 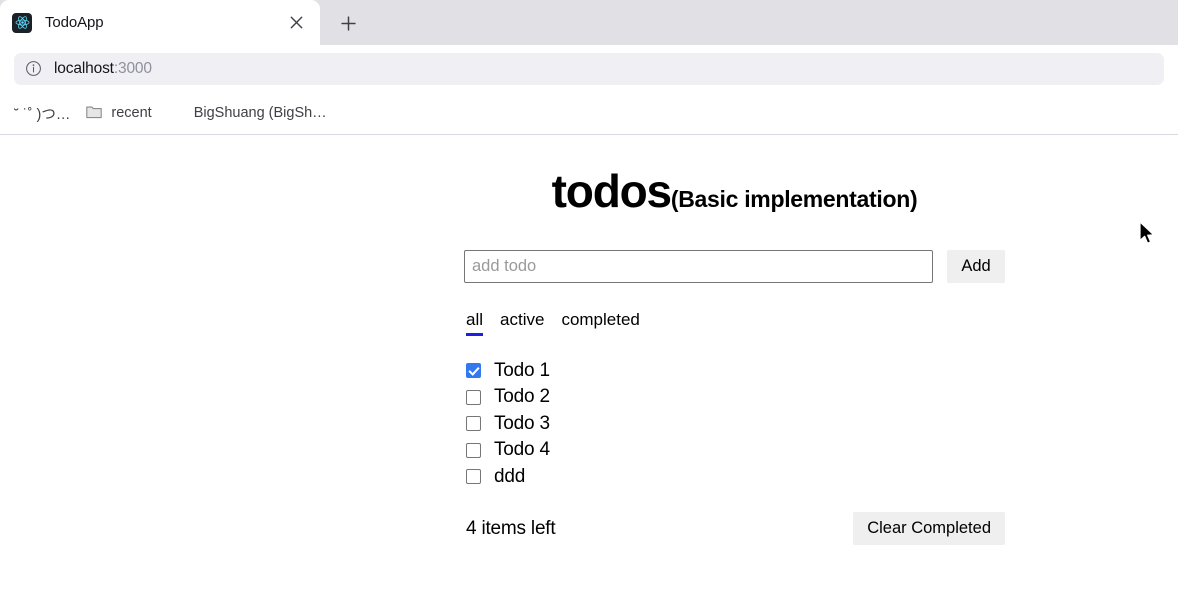 I want to click on todo-list-item: ddd, so click(x=735, y=477).